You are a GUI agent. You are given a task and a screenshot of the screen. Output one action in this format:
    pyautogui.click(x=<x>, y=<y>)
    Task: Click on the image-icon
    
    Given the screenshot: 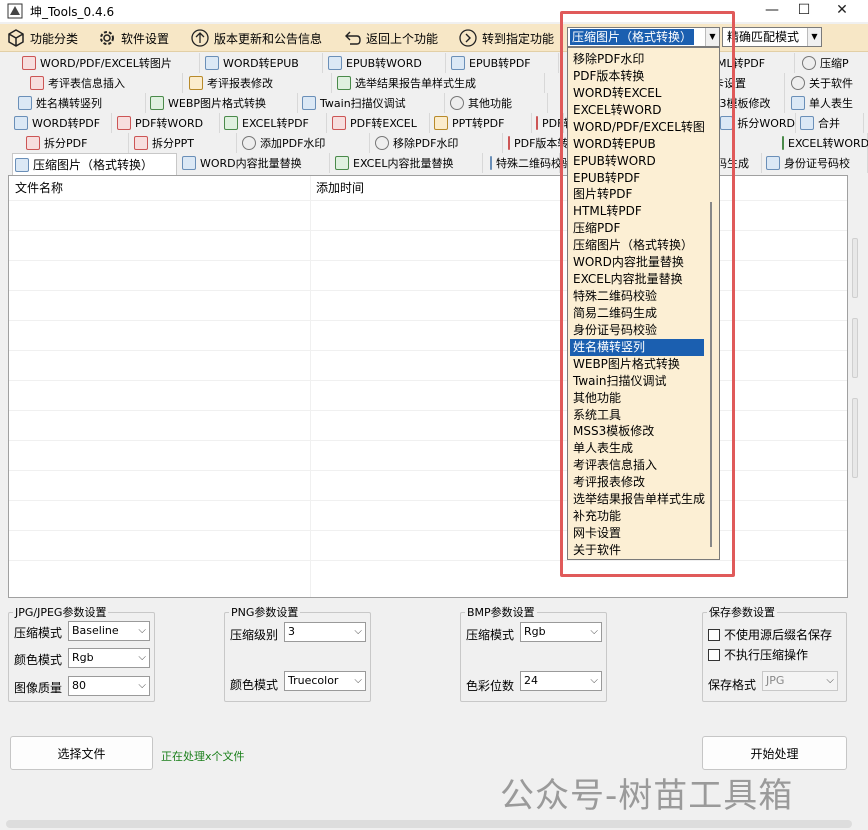 What is the action you would take?
    pyautogui.click(x=157, y=103)
    